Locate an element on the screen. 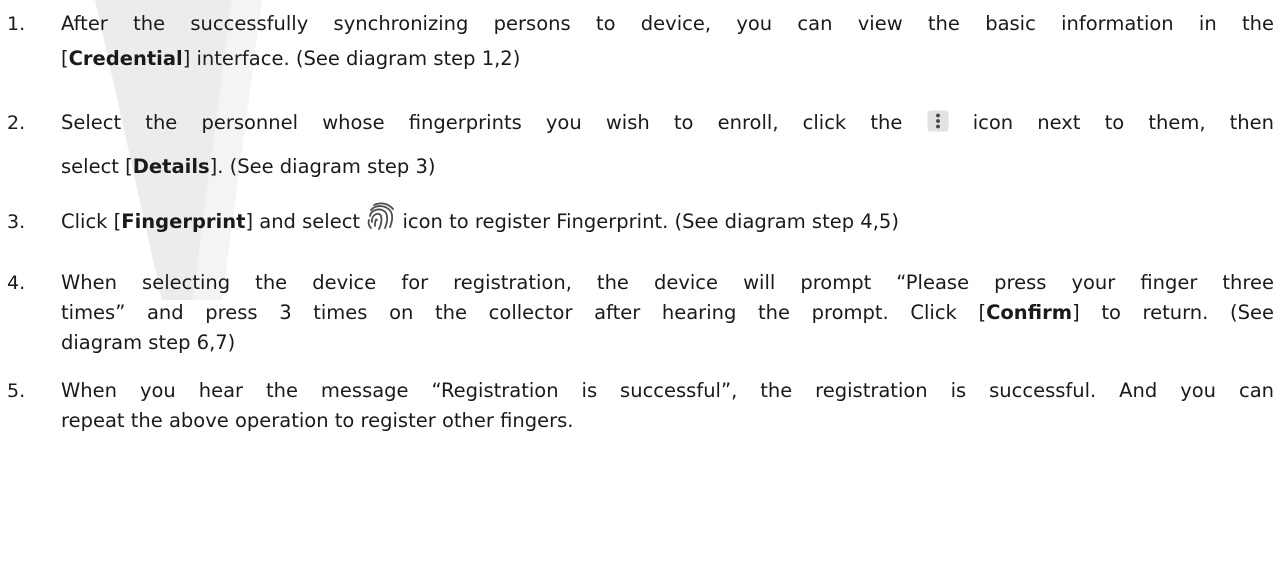 This screenshot has width=1281, height=585. fingerprint-label: Fingerprint is located at coordinates (183, 221).